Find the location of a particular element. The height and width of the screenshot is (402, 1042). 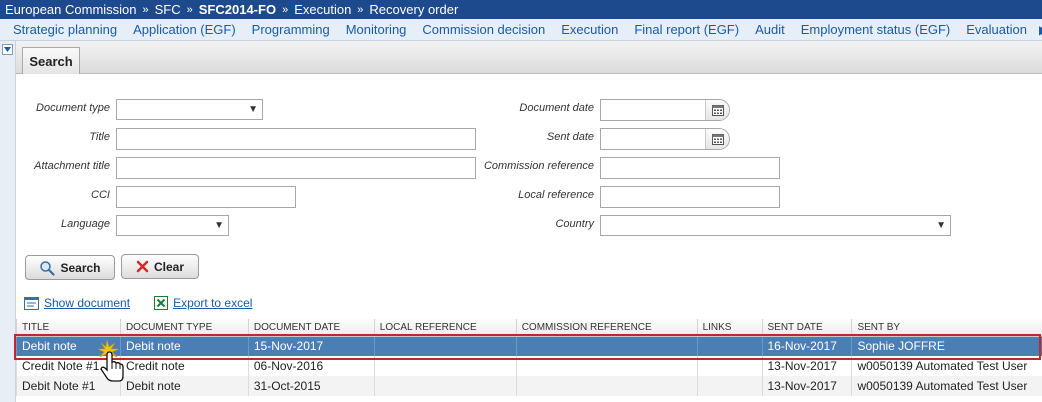

export-to-excel-label: Export to excel is located at coordinates (213, 303).